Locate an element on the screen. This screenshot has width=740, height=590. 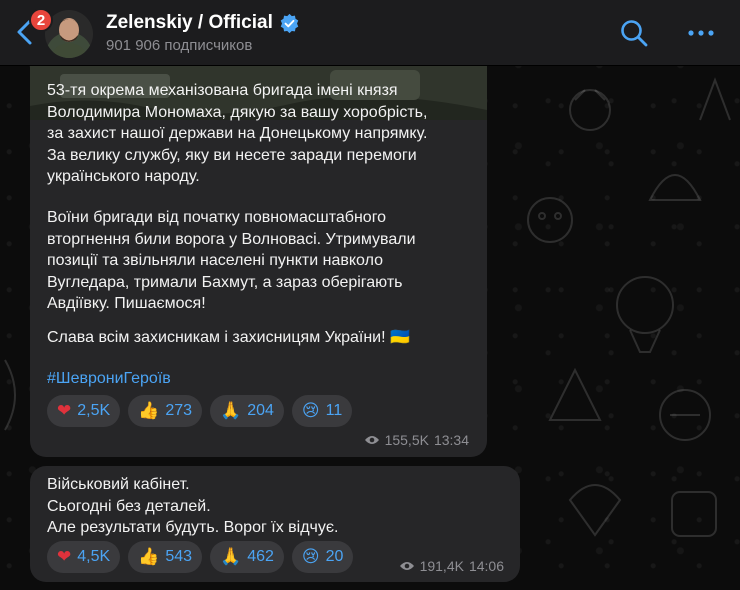
reaction-count: 204 is located at coordinates (260, 410).